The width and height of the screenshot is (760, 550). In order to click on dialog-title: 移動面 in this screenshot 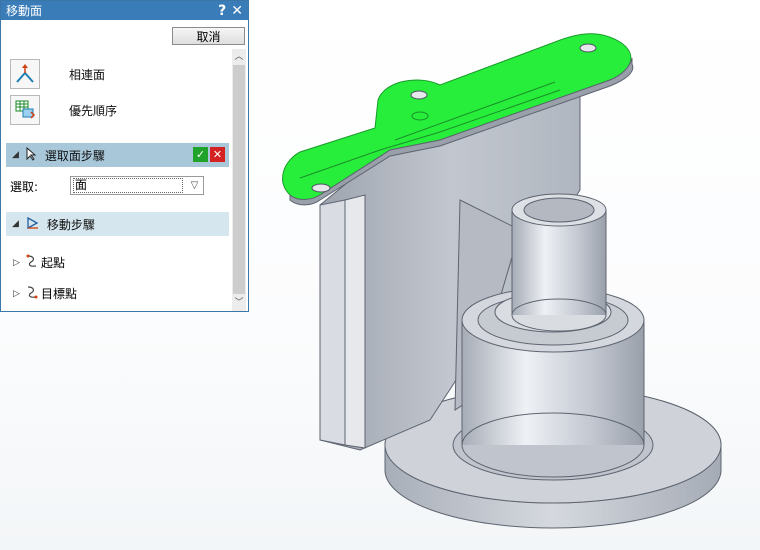, I will do `click(24, 11)`.